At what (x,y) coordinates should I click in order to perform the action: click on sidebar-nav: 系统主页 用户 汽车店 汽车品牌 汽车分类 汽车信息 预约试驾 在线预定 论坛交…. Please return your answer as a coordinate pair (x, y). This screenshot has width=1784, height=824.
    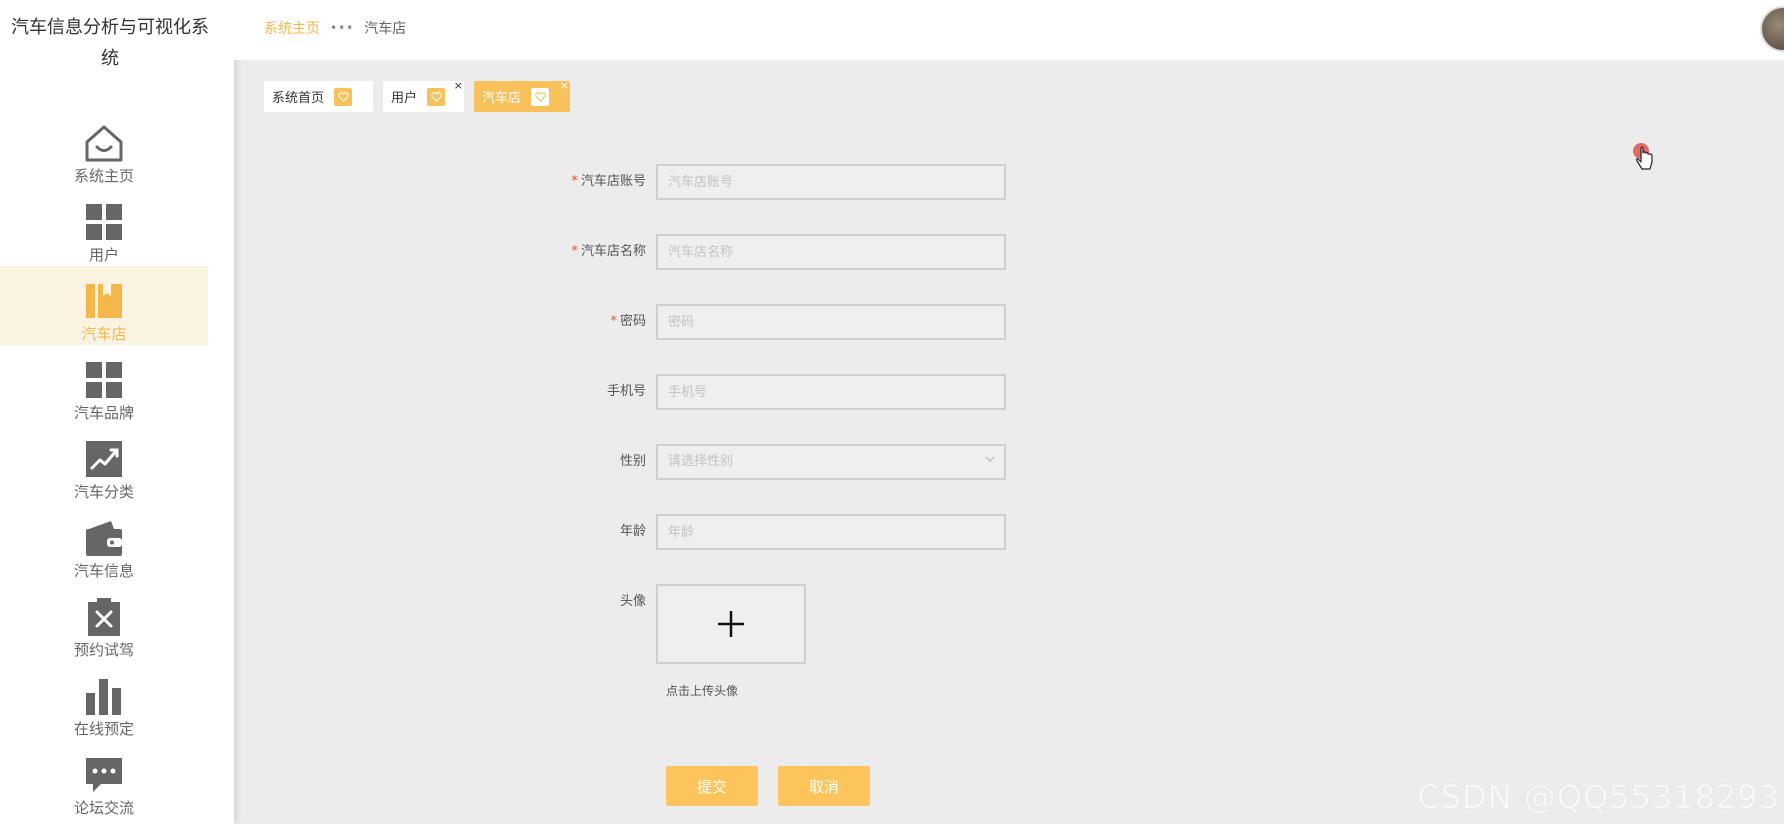
    Looking at the image, I should click on (117, 463).